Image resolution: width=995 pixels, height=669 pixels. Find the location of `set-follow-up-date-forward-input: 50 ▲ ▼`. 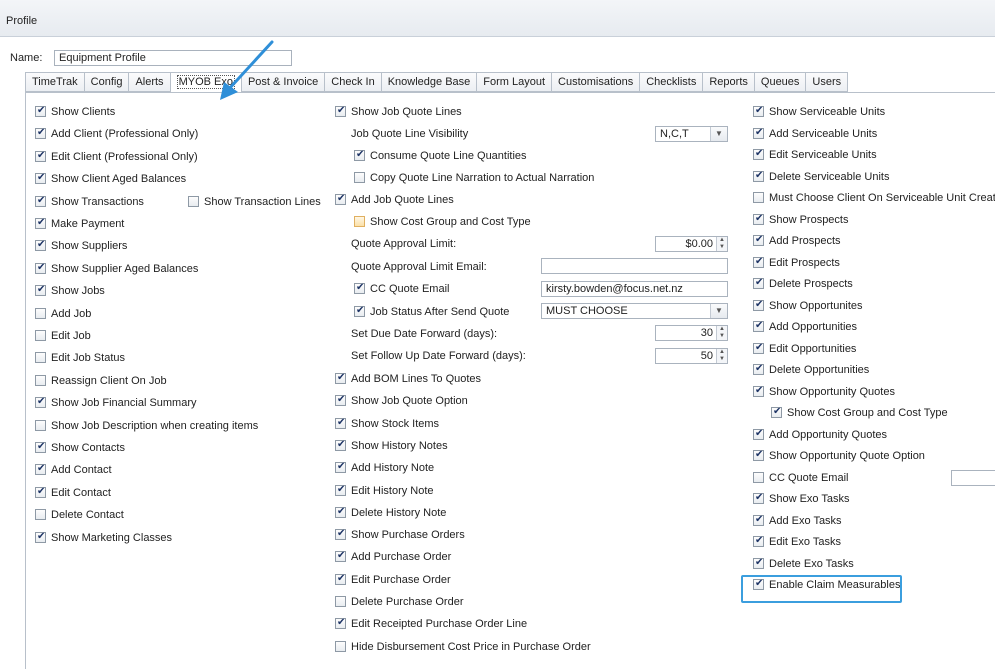

set-follow-up-date-forward-input: 50 ▲ ▼ is located at coordinates (691, 356).